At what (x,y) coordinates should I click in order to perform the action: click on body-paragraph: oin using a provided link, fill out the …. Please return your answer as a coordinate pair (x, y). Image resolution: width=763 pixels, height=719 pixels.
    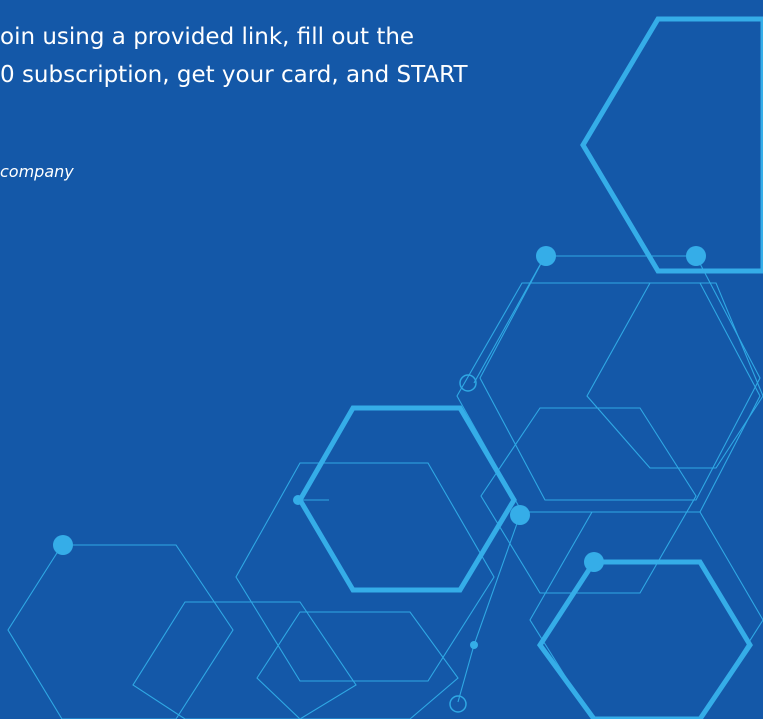
    Looking at the image, I should click on (320, 56).